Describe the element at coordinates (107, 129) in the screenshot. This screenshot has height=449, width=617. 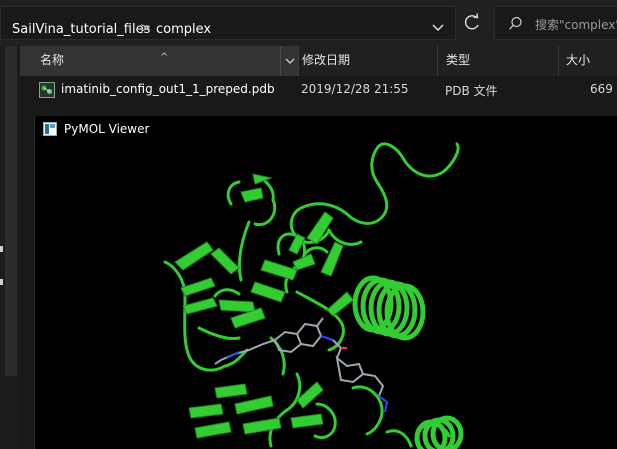
I see `pymol-window-title: PyMOL Viewer` at that location.